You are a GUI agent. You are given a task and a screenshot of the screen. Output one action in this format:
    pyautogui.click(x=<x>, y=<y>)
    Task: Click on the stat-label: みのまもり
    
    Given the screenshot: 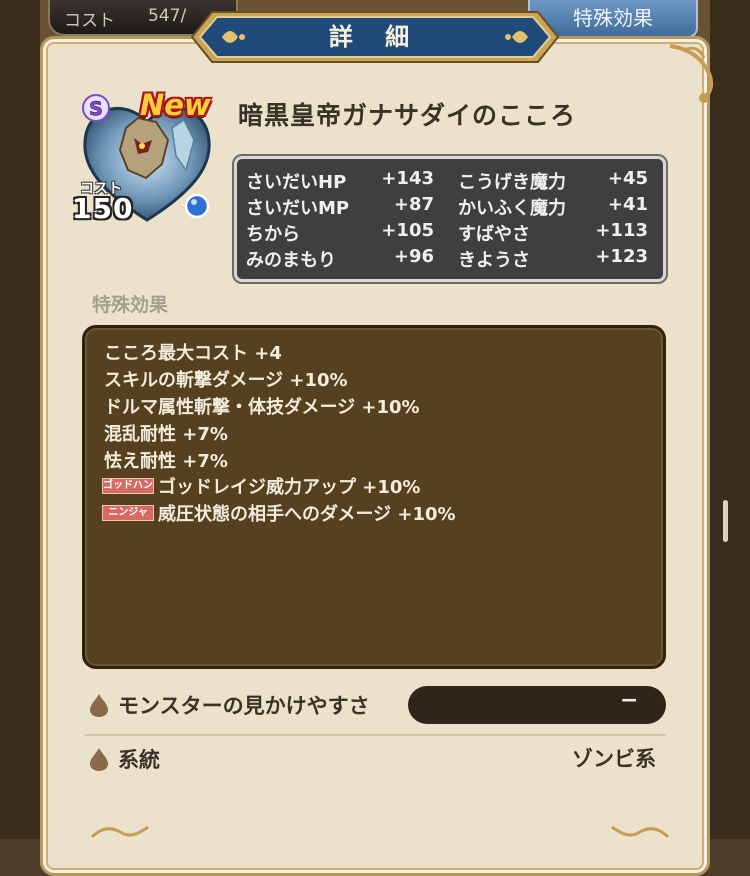 What is the action you would take?
    pyautogui.click(x=291, y=260)
    